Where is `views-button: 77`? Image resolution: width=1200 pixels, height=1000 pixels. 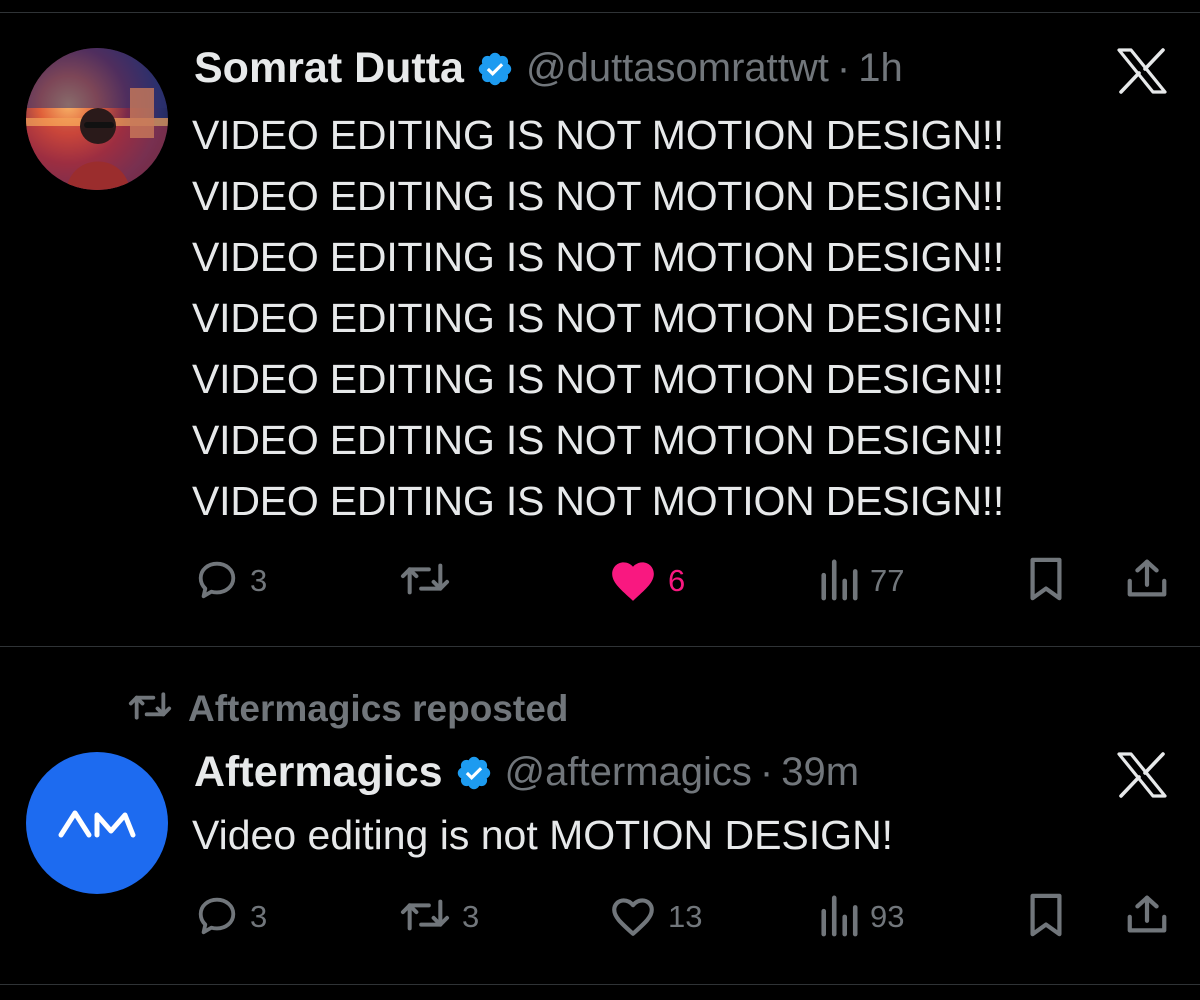 views-button: 77 is located at coordinates (861, 581).